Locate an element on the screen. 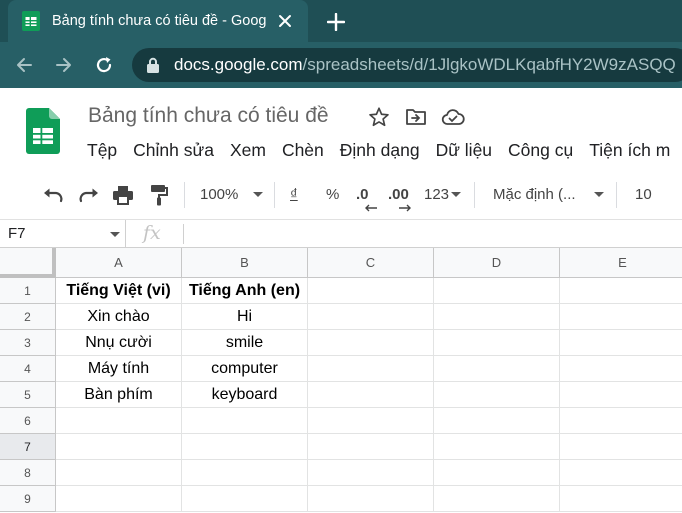 The width and height of the screenshot is (682, 513). cell-e8 is located at coordinates (621, 473).